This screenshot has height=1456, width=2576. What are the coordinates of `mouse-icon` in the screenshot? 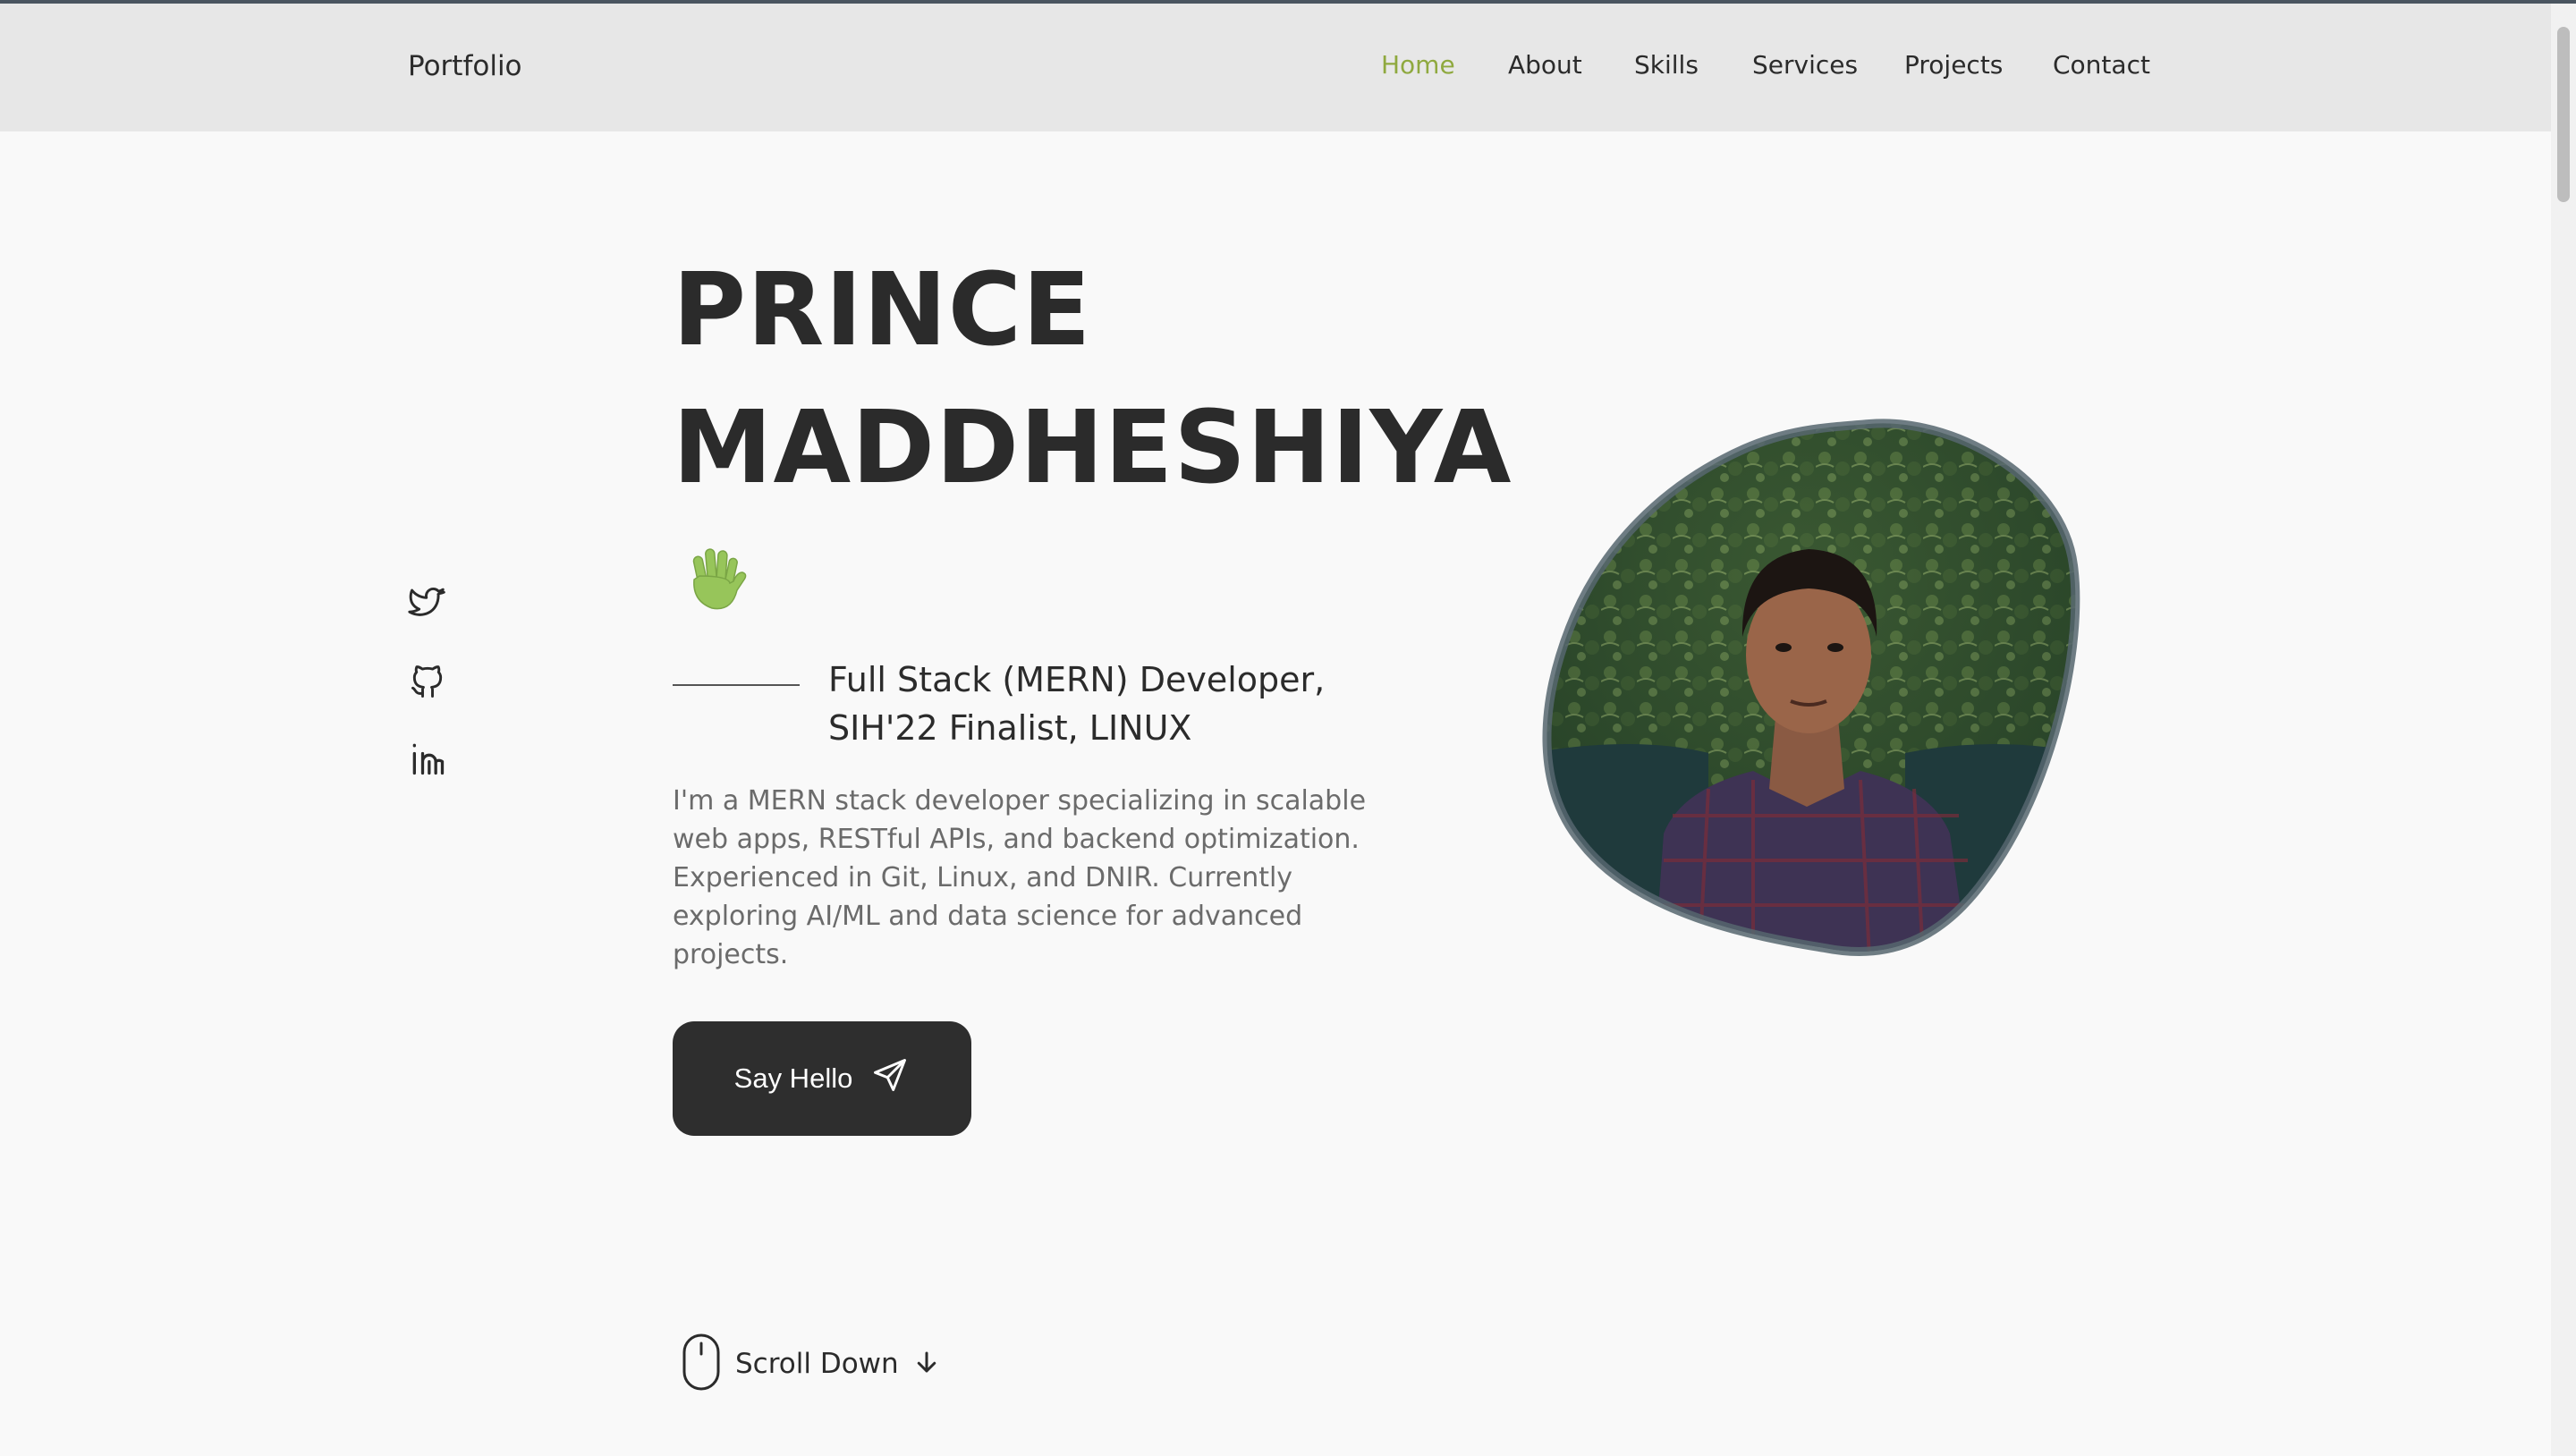 It's located at (701, 1364).